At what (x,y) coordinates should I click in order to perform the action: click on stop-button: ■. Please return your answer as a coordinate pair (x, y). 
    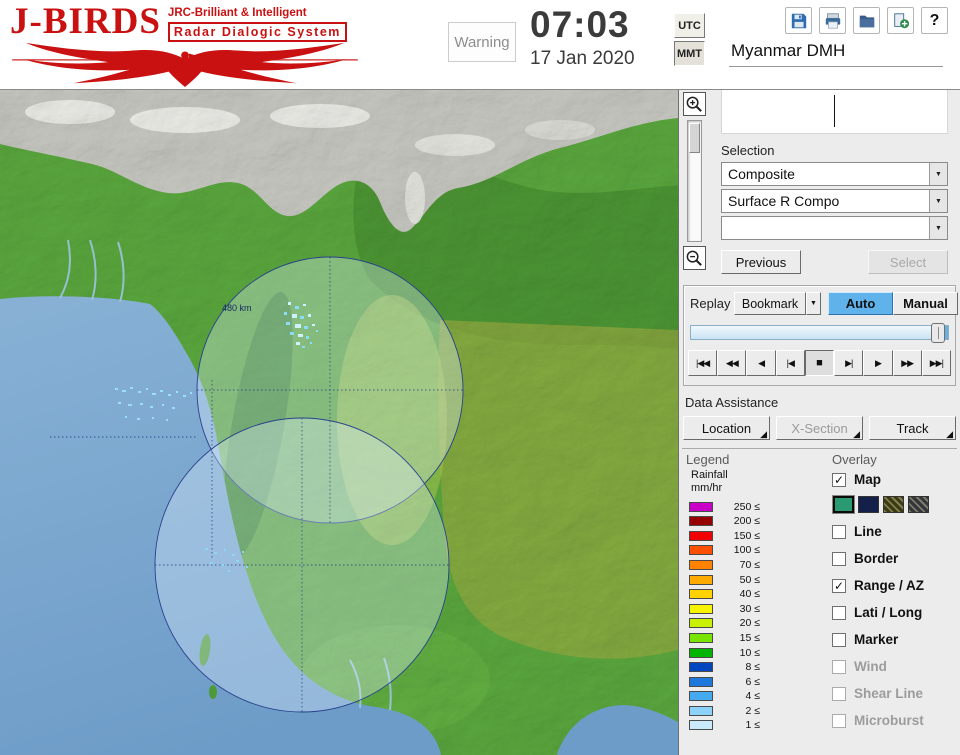
    Looking at the image, I should click on (819, 363).